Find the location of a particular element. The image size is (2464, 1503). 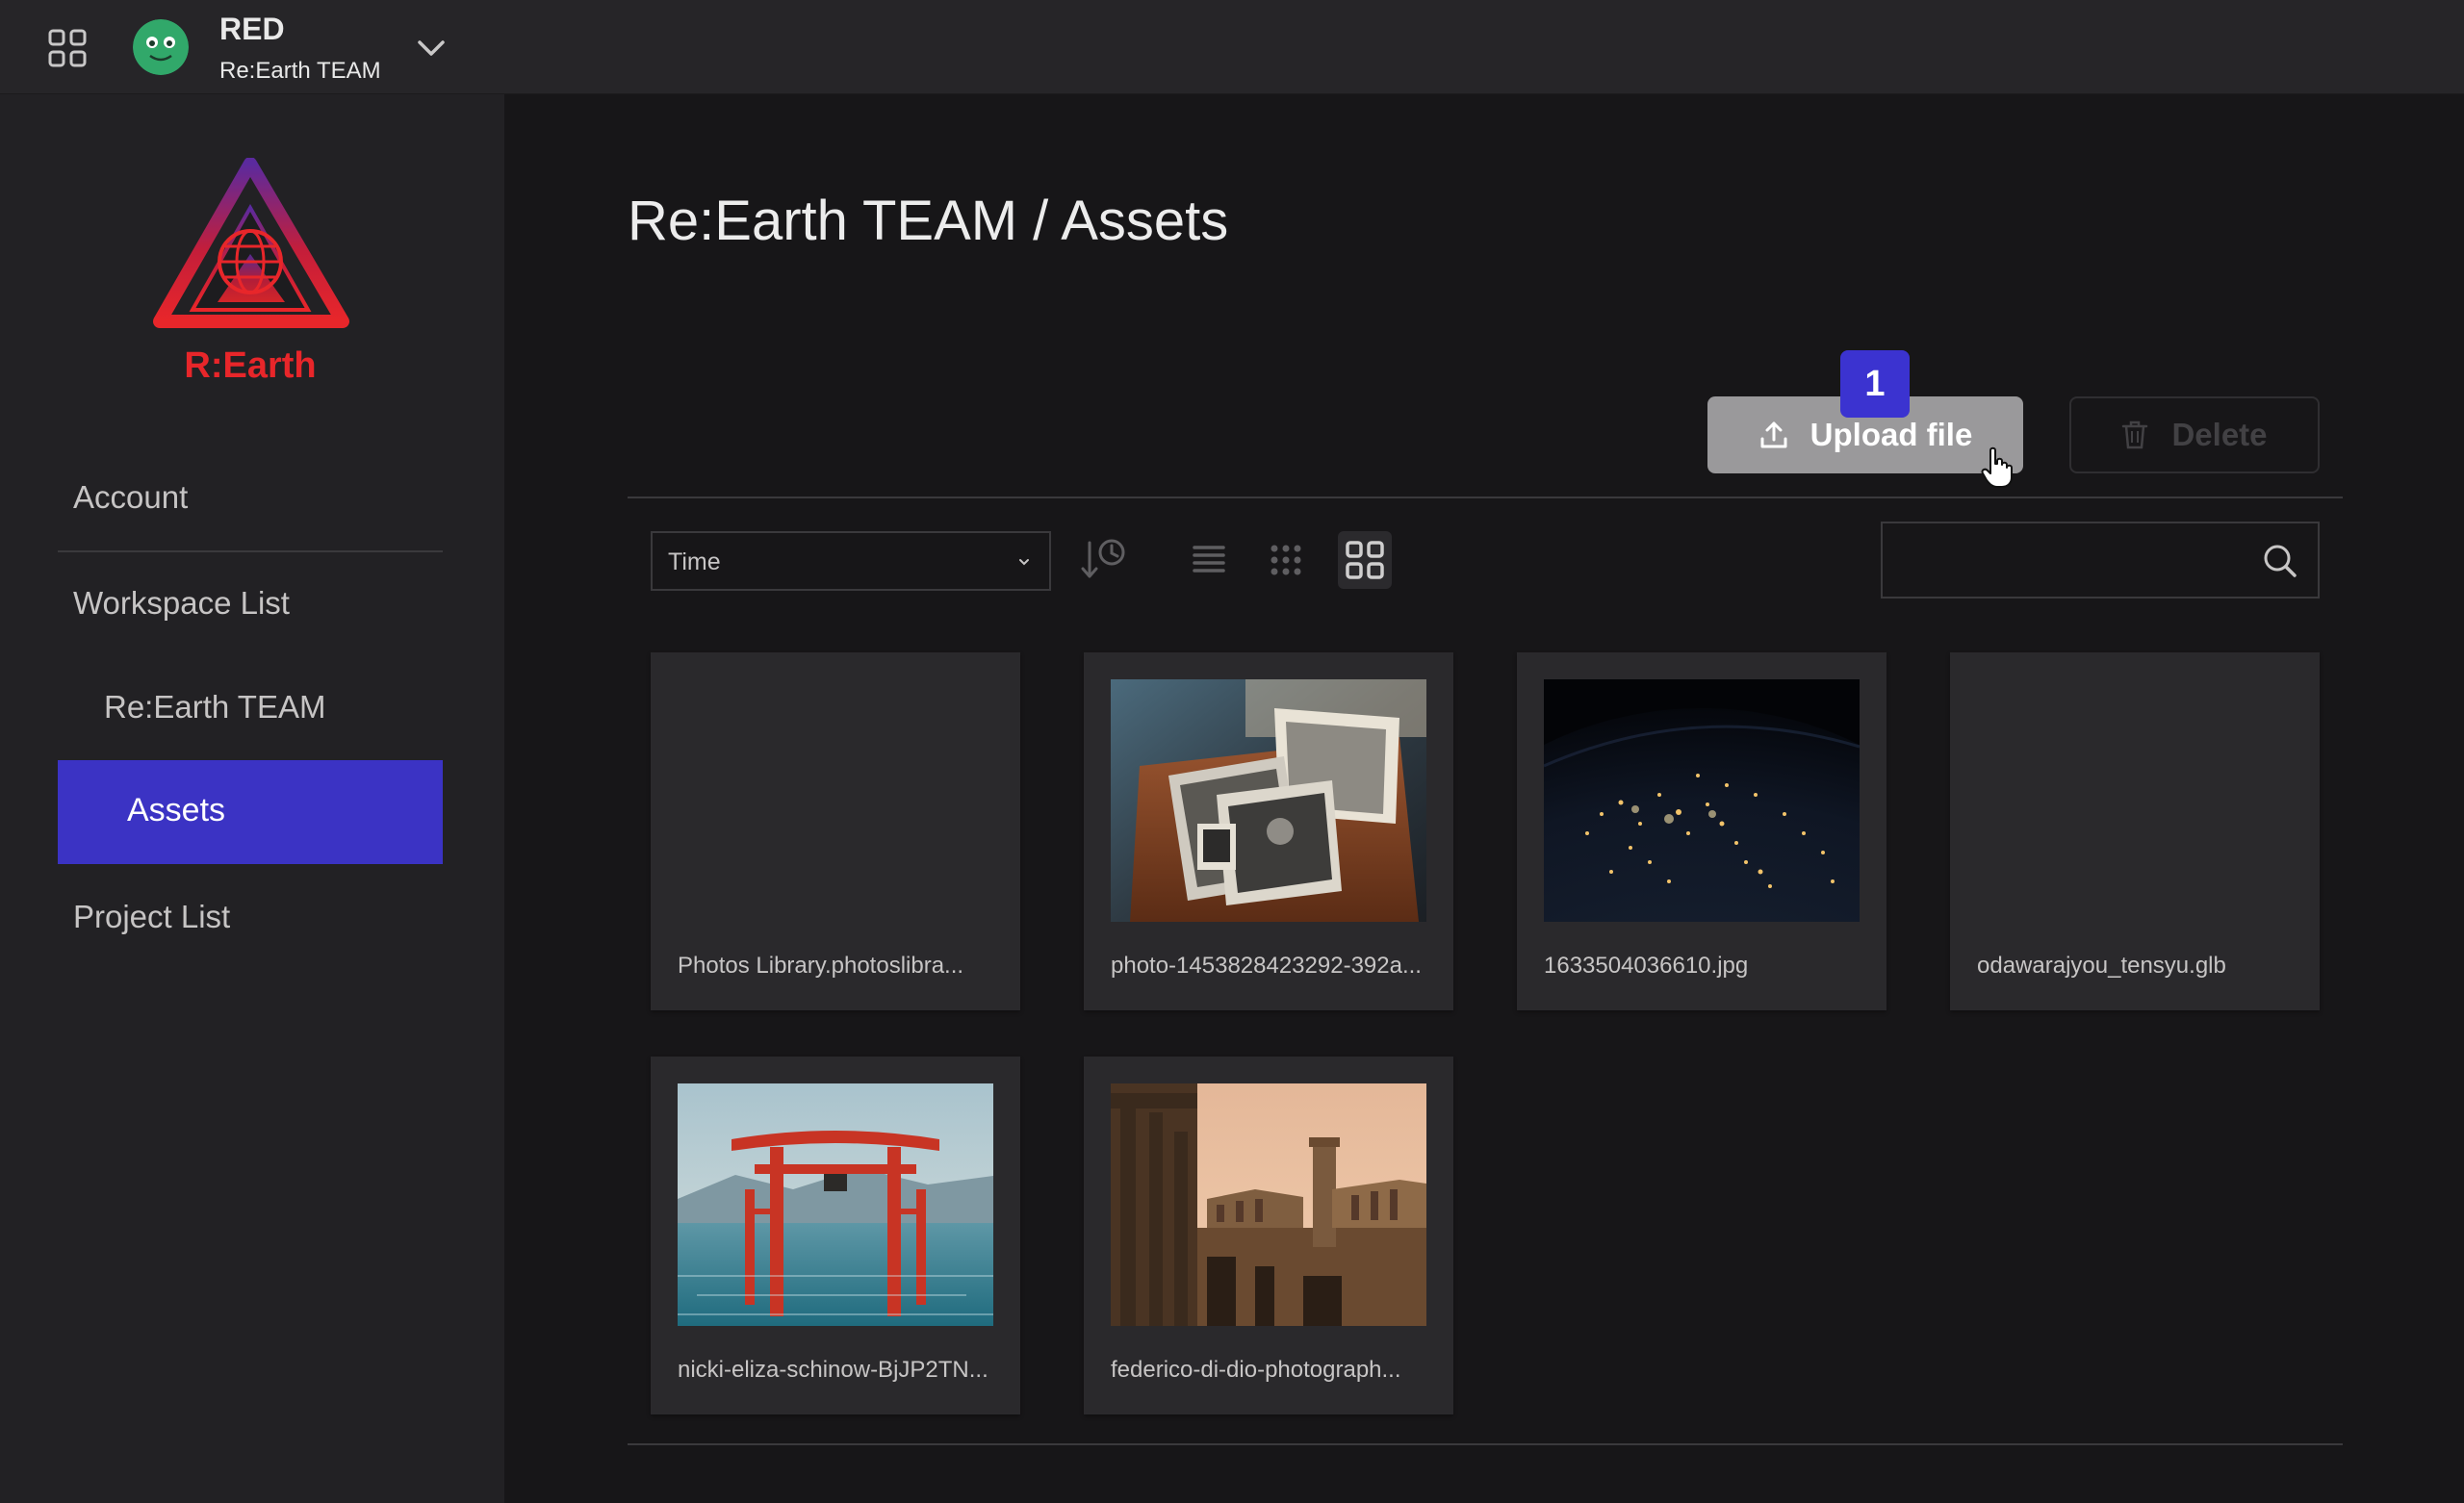

asset-card: 1633504036610.jpg is located at coordinates (1701, 831).